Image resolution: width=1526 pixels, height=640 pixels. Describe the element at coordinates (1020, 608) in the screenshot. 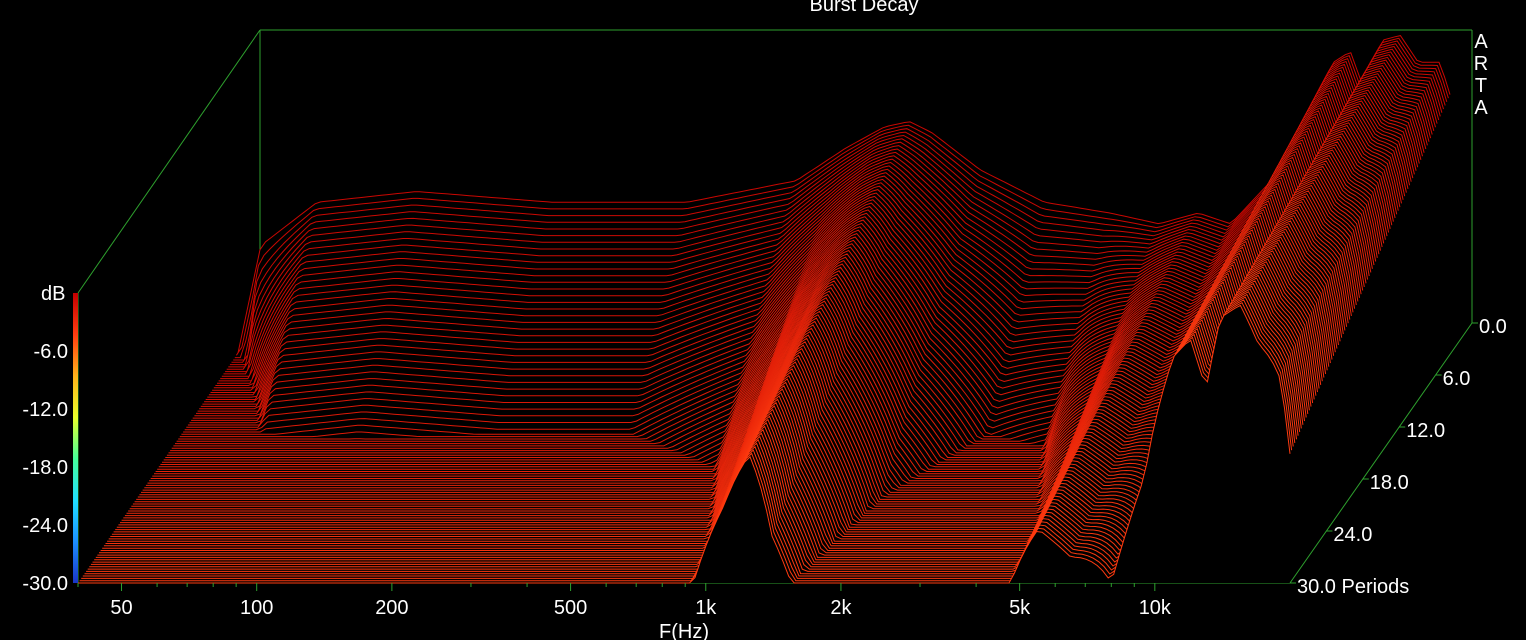

I see `x-tick-label: 5k` at that location.